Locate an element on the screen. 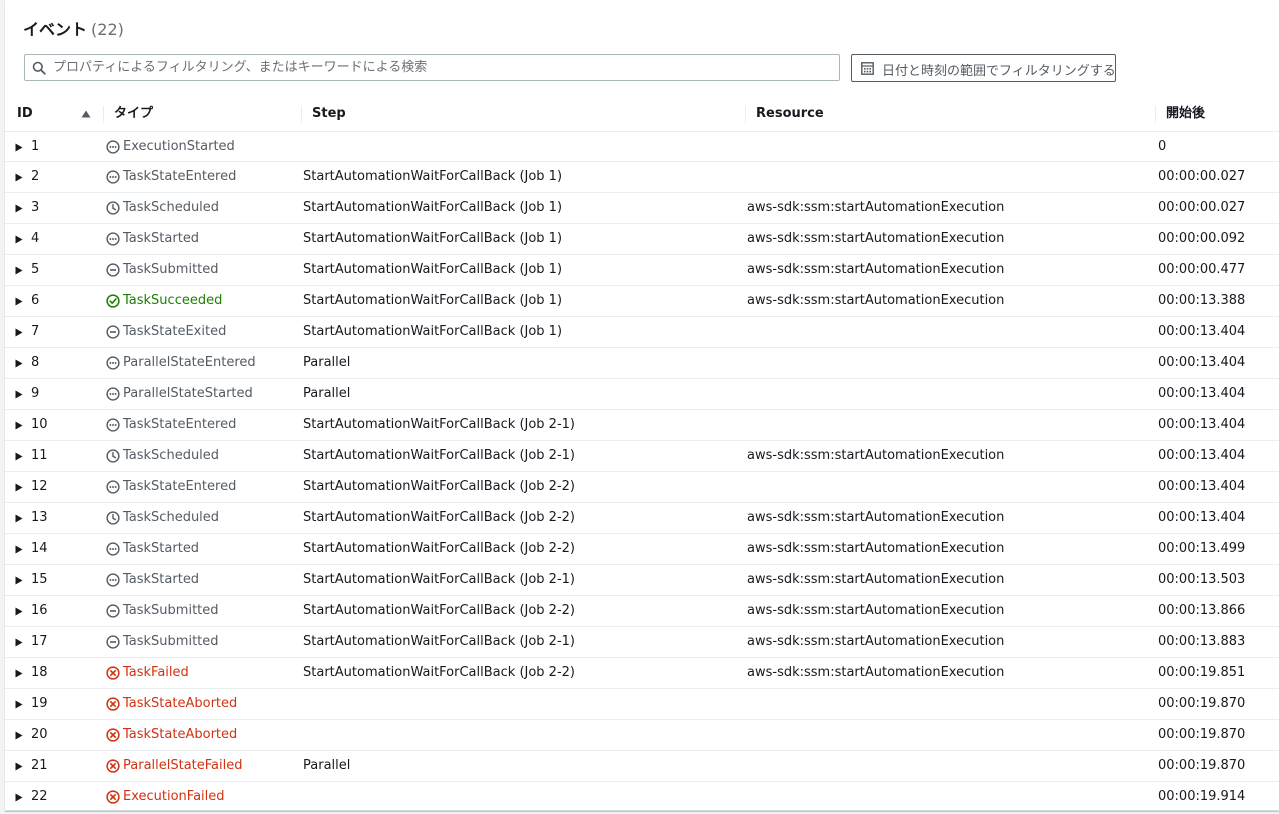  column-header-resource: Resource is located at coordinates (790, 114).